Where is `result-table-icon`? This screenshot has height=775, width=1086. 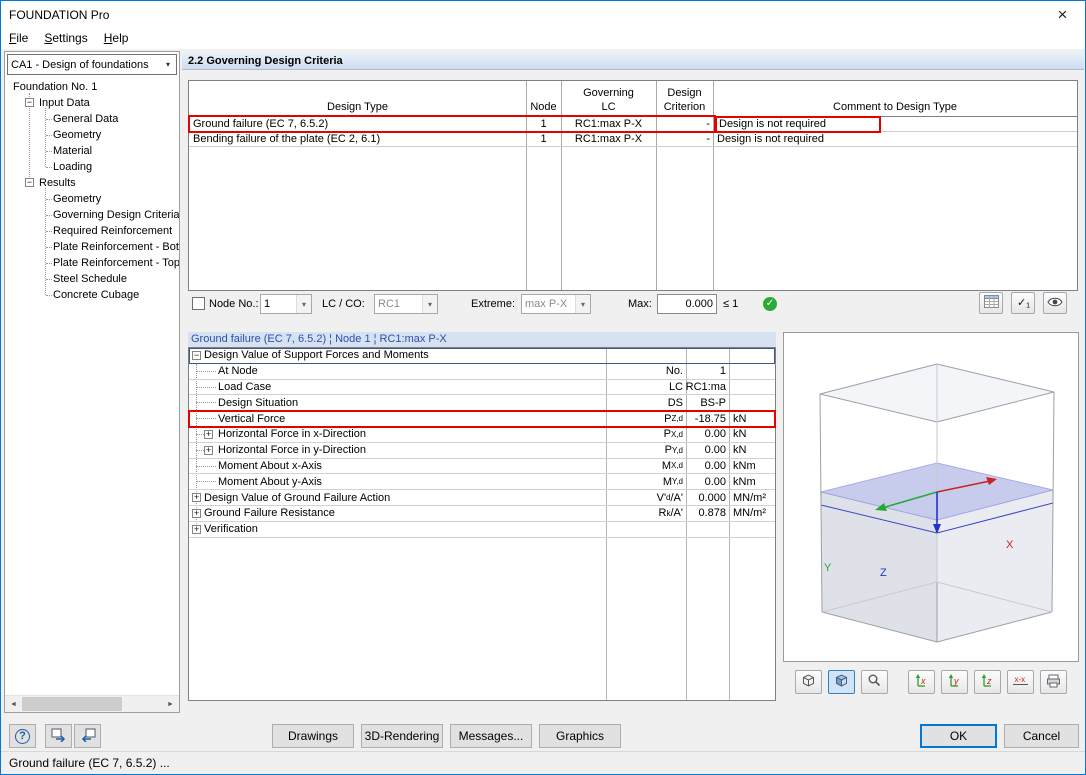
result-table-icon is located at coordinates (991, 303).